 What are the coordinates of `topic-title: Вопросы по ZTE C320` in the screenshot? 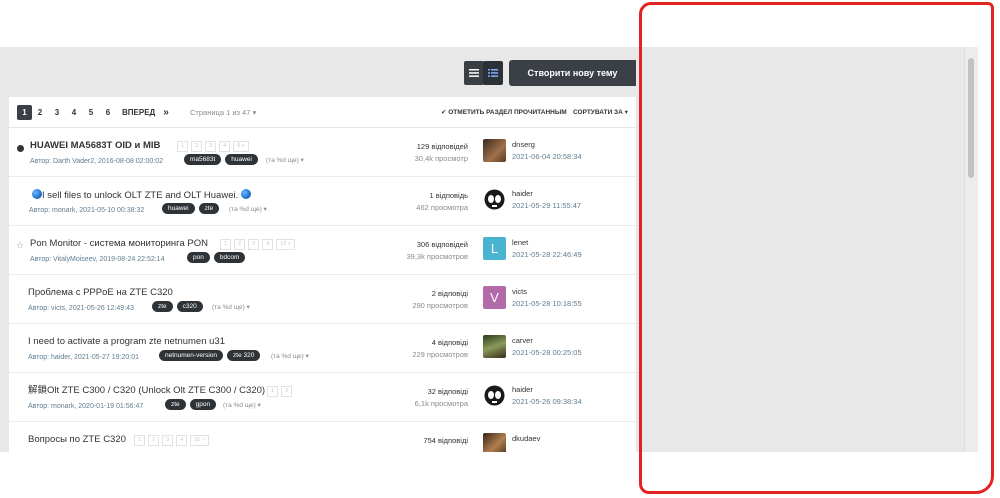 It's located at (77, 440).